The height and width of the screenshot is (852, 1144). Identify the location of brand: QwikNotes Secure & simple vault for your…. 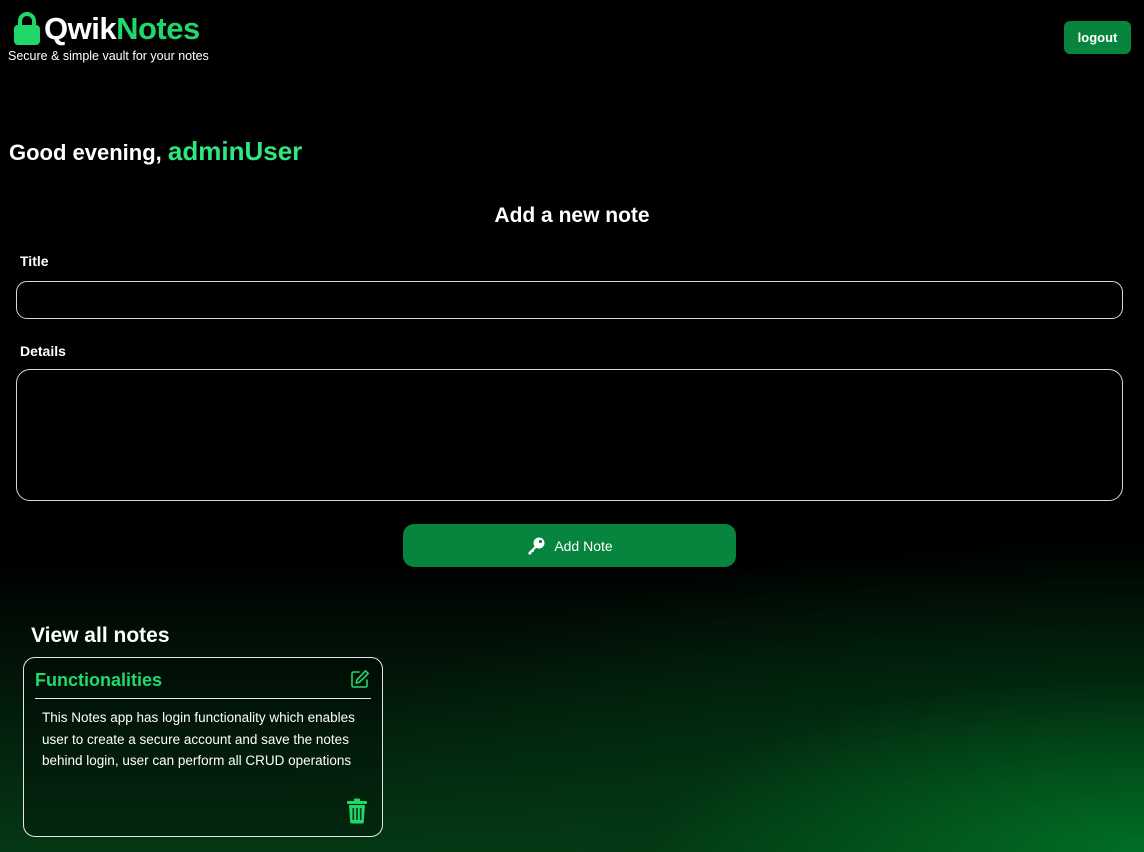
(108, 36).